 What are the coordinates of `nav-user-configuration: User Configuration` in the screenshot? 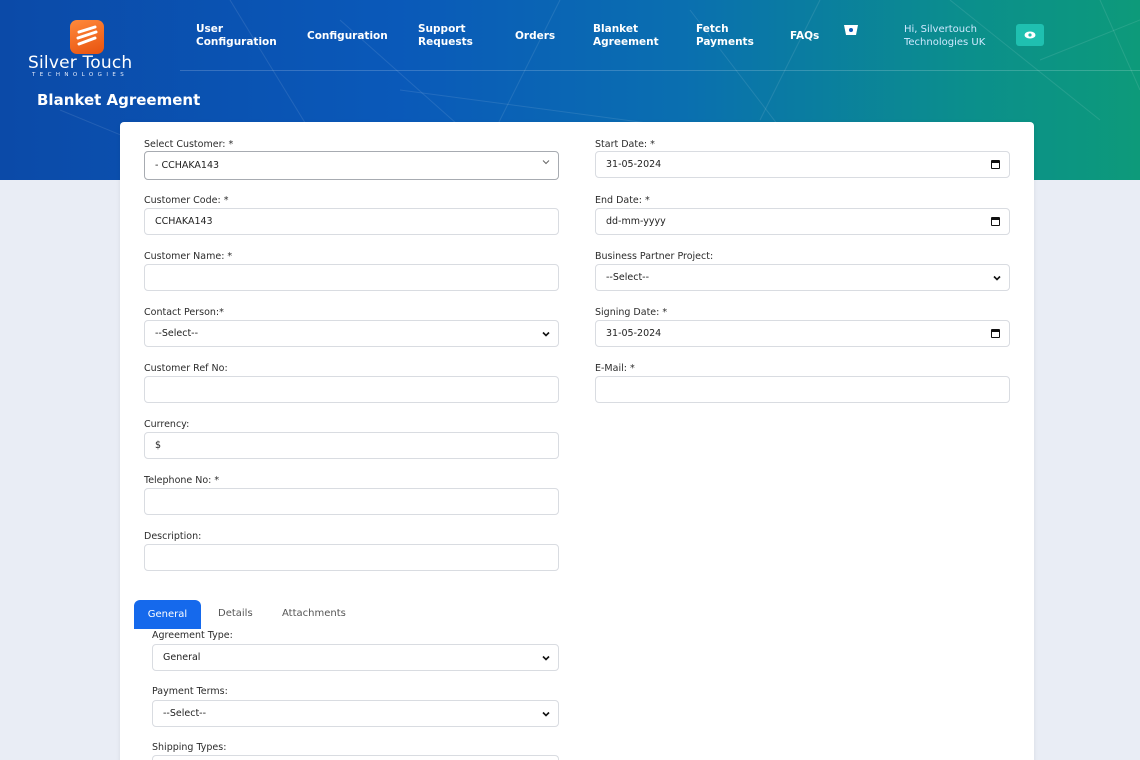 It's located at (236, 36).